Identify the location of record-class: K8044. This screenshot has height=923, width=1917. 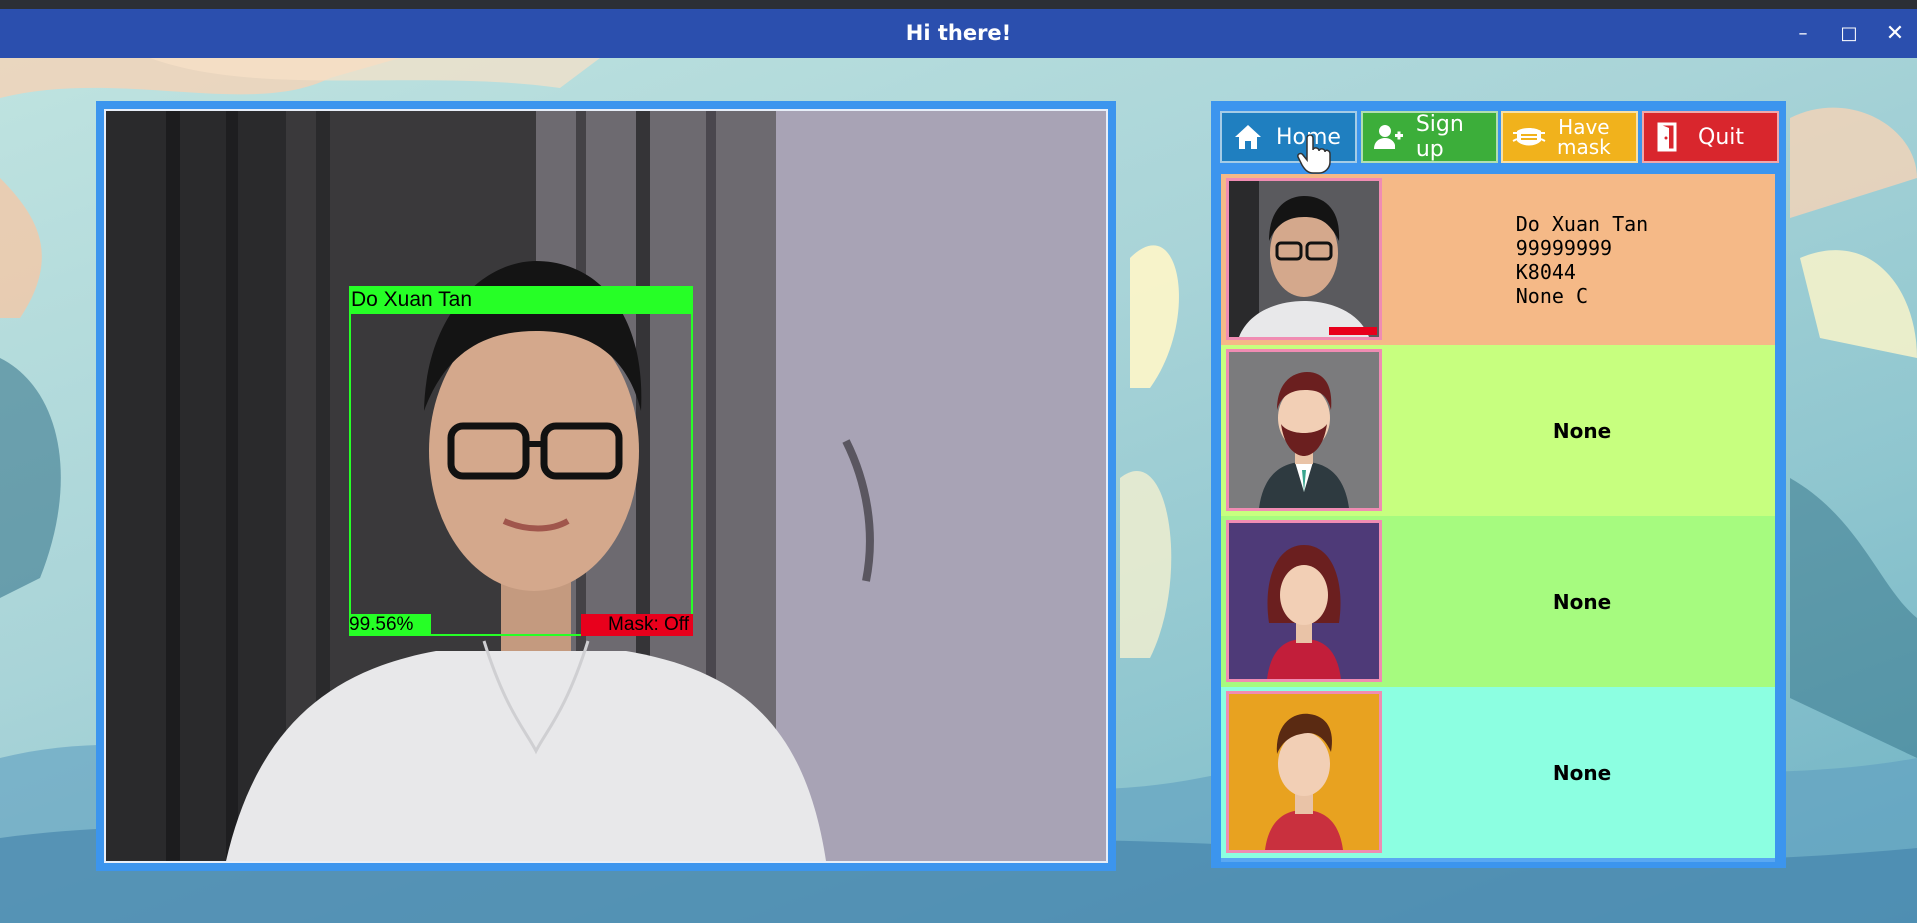
(1545, 271).